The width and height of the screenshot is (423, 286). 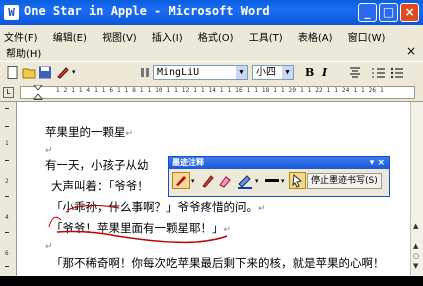 I want to click on select-objects-icon, so click(x=297, y=180).